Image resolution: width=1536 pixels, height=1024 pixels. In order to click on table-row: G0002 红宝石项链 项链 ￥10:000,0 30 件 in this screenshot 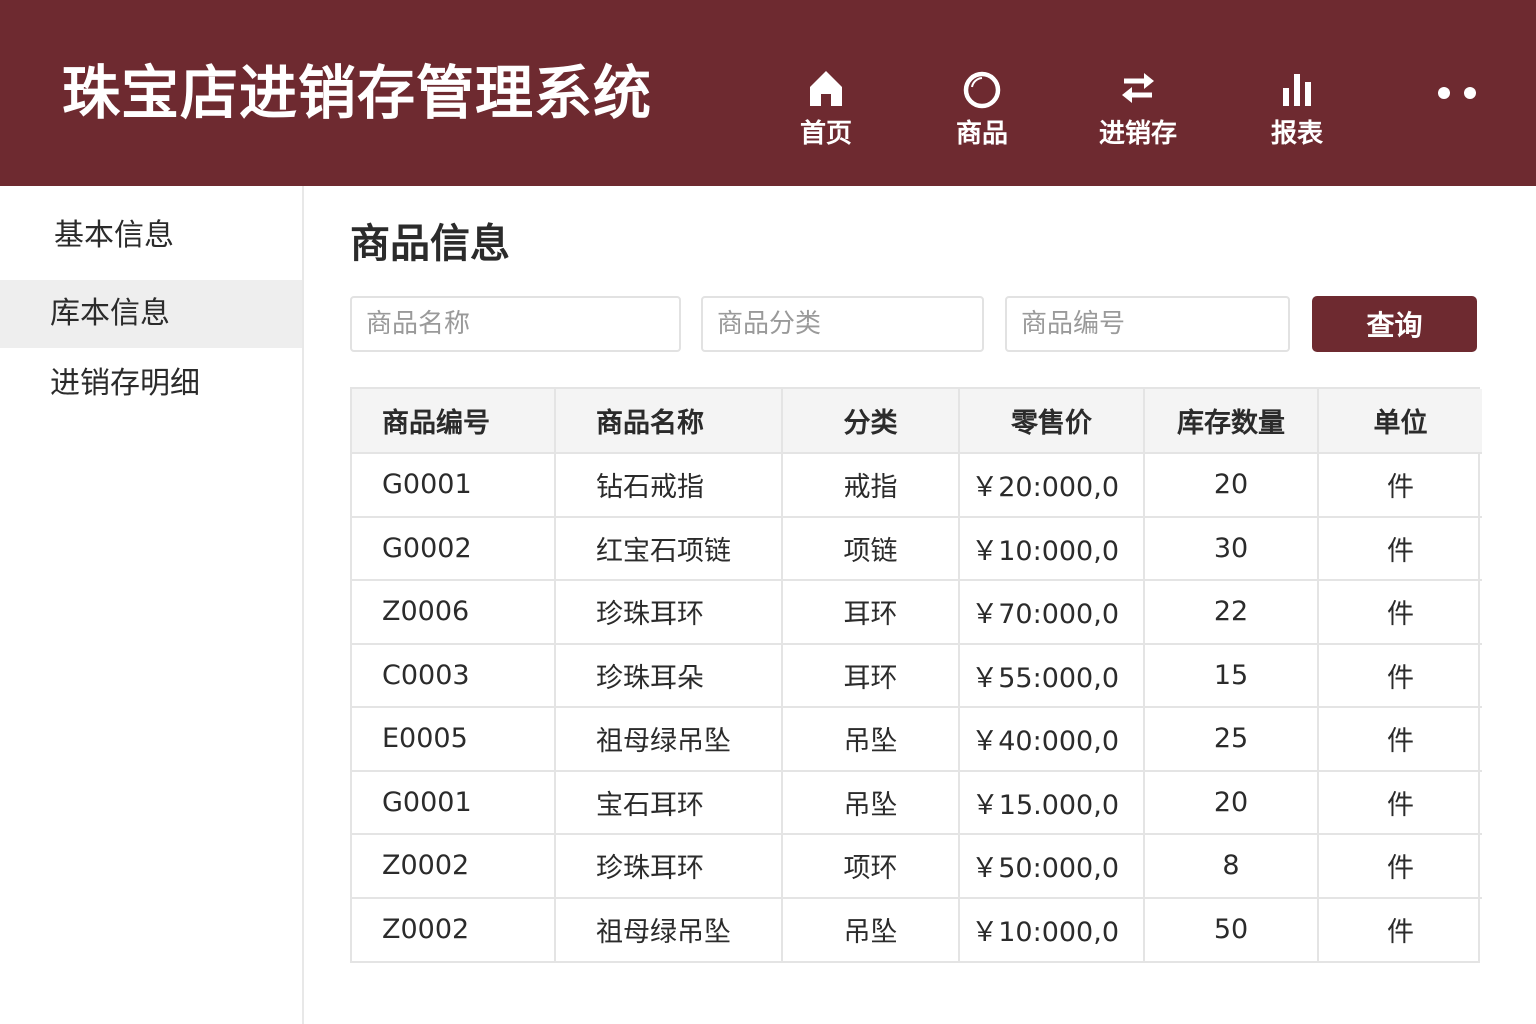, I will do `click(917, 548)`.